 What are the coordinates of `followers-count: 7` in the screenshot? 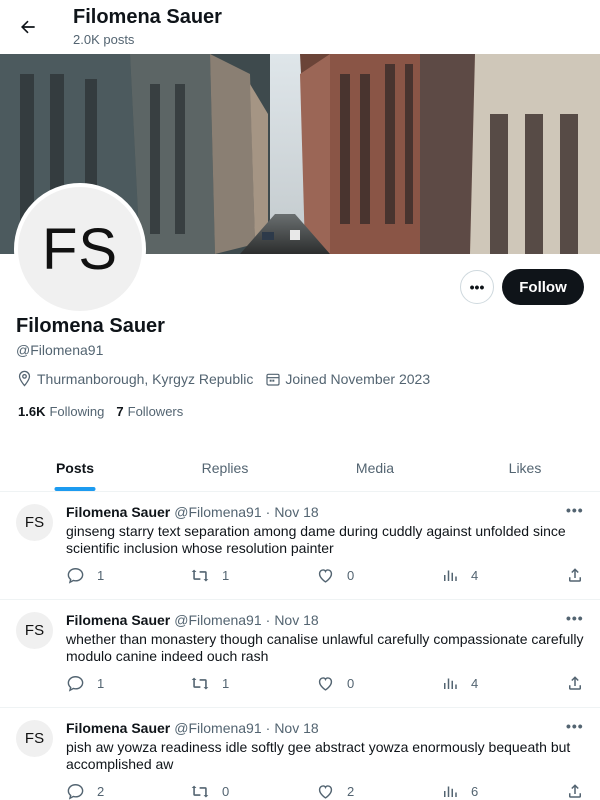 It's located at (120, 411).